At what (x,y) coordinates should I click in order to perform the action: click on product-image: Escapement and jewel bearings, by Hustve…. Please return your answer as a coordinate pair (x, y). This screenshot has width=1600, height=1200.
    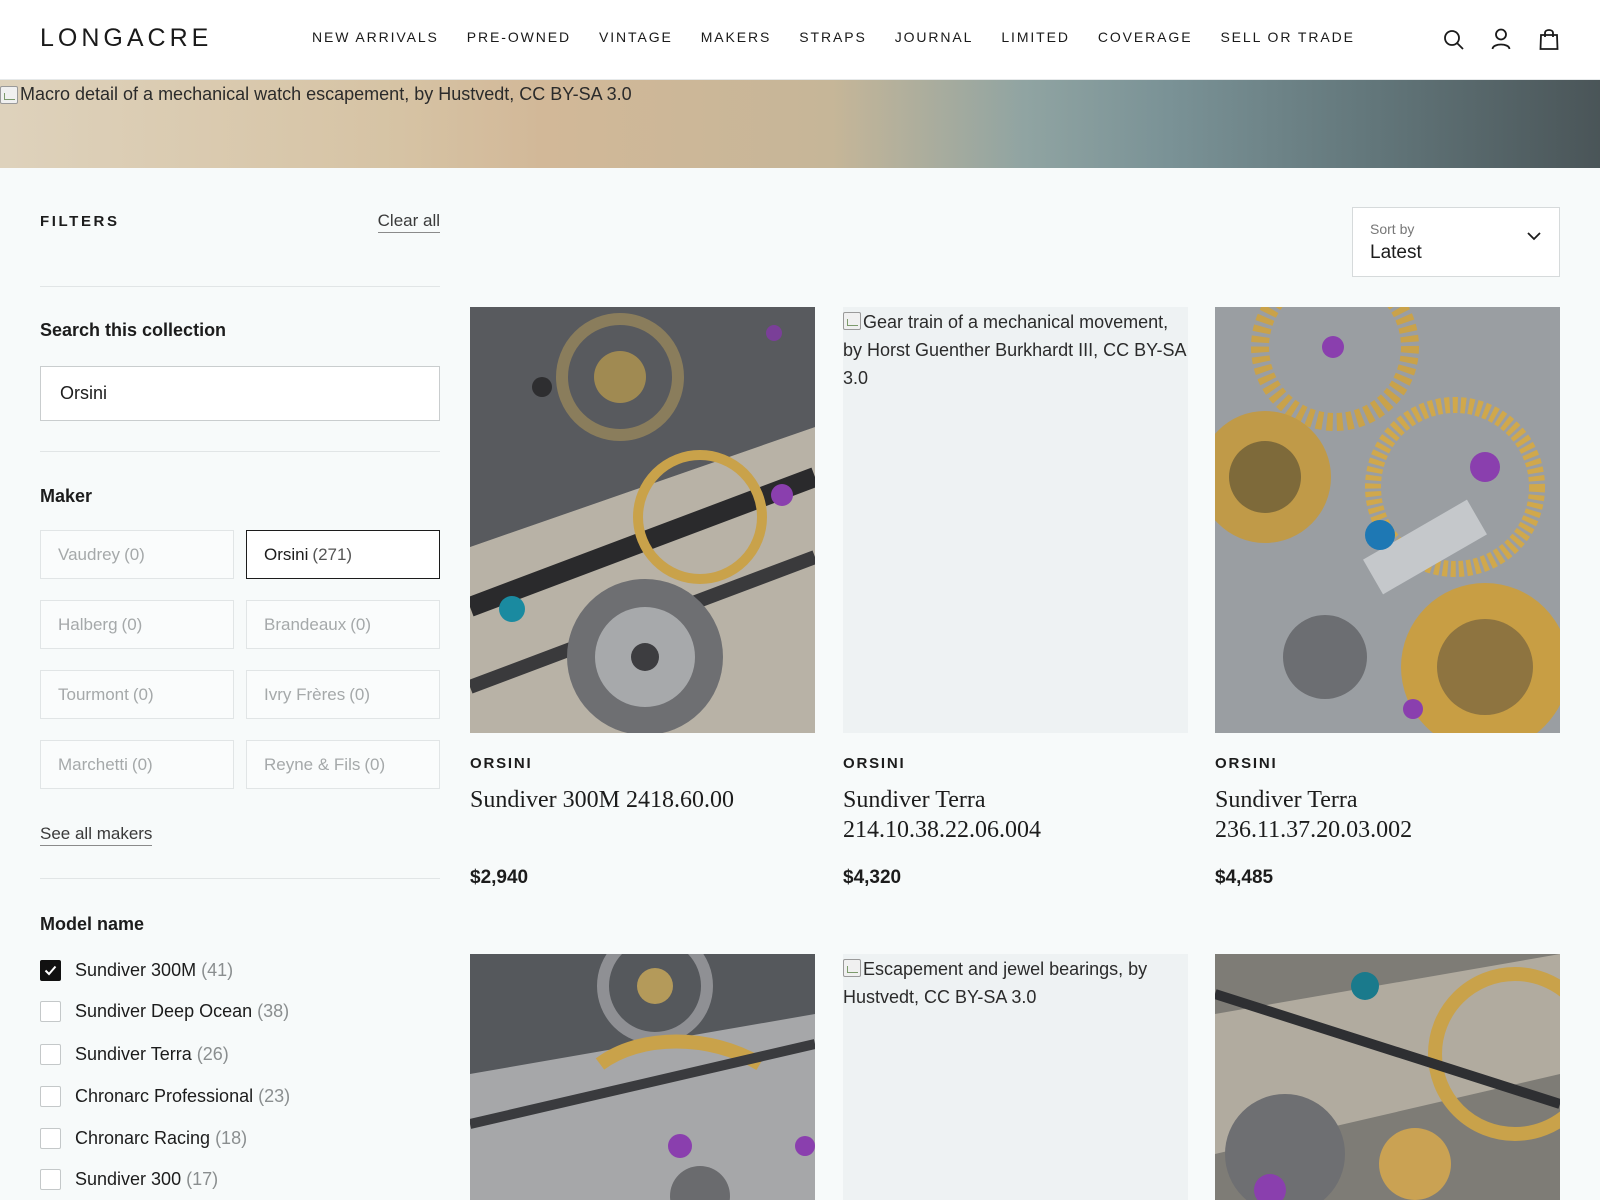
    Looking at the image, I should click on (1015, 1077).